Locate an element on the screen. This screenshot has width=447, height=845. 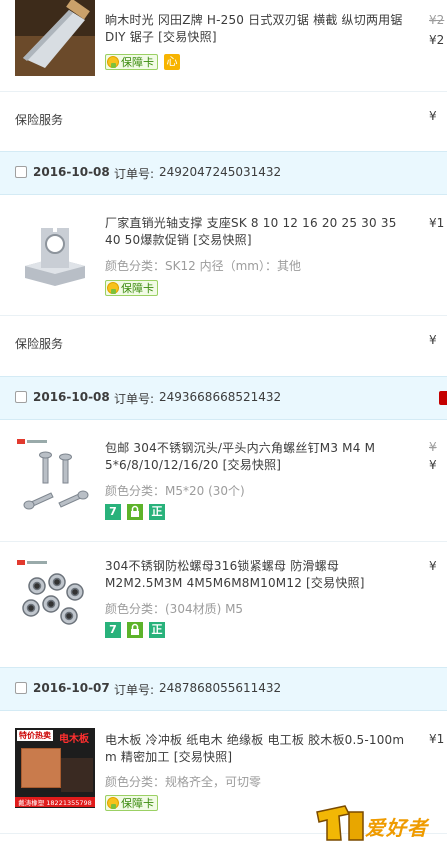
original-price: ¥2 is located at coordinates (437, 20).